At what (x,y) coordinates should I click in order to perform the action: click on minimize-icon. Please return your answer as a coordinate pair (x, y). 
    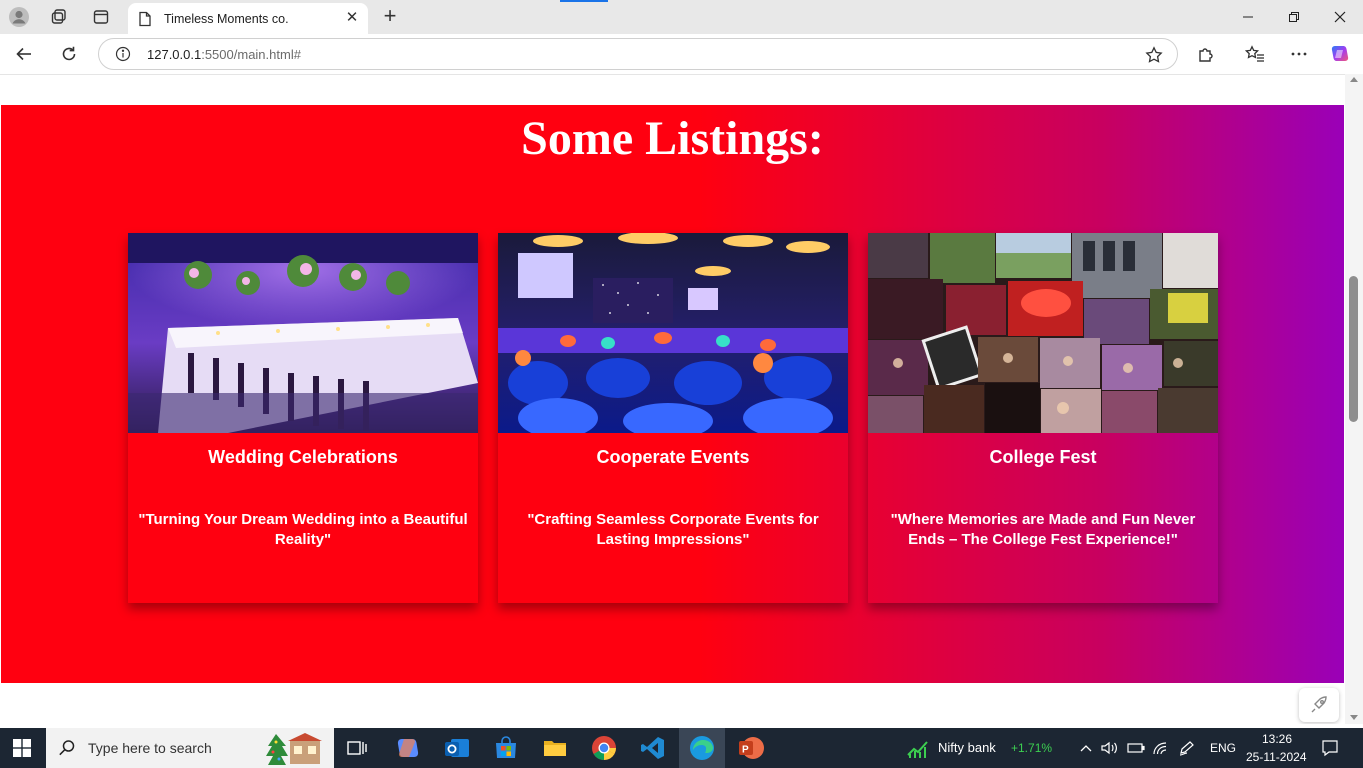
    Looking at the image, I should click on (1248, 17).